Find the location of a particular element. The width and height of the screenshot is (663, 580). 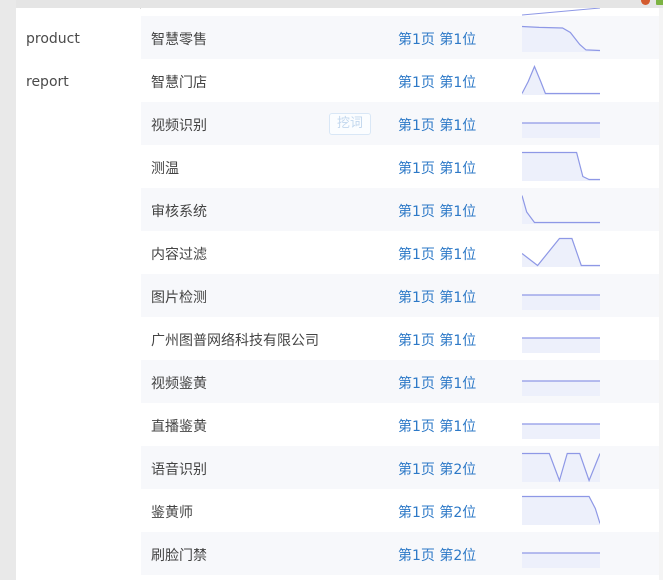

table-row: 视频识别 挖词 第1页 第1位 is located at coordinates (402, 123).